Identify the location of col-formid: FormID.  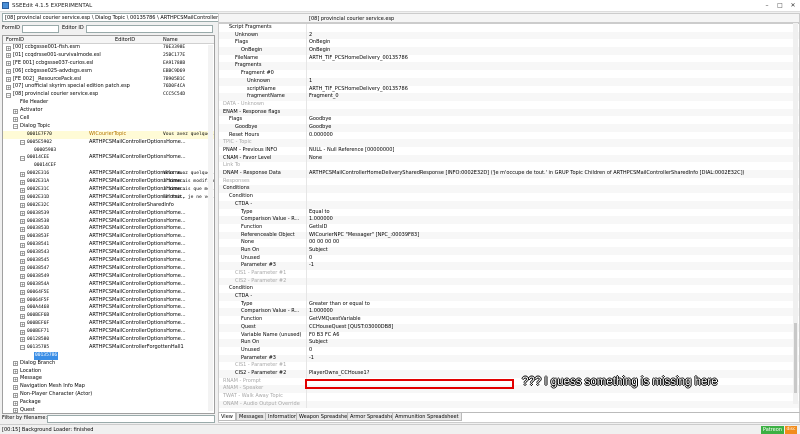
(15, 40).